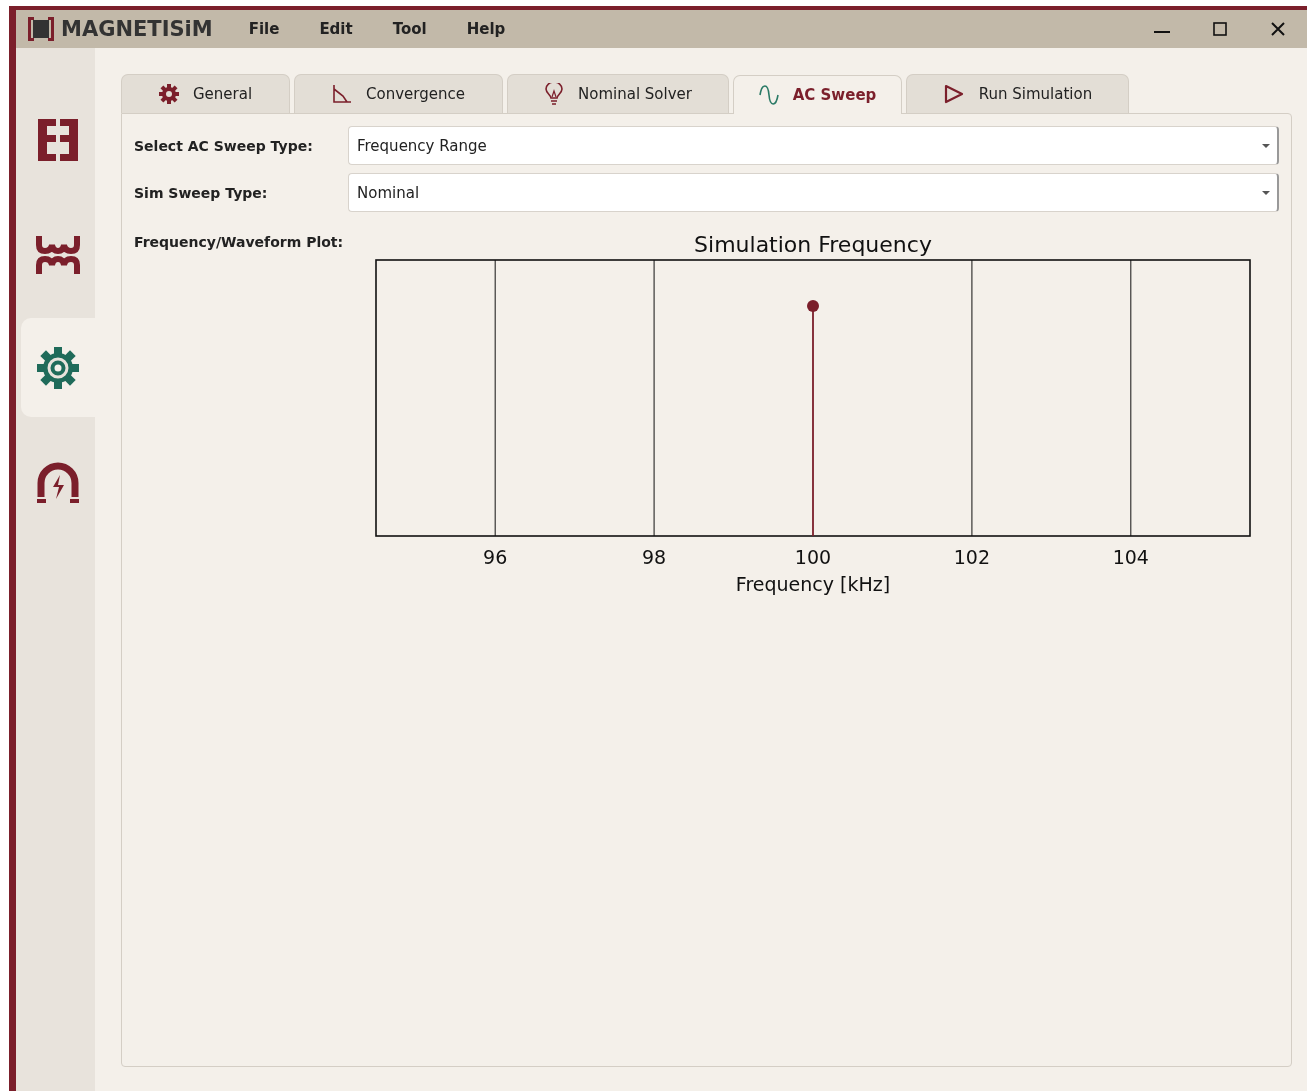  Describe the element at coordinates (409, 29) in the screenshot. I see `menu-item: Tool` at that location.